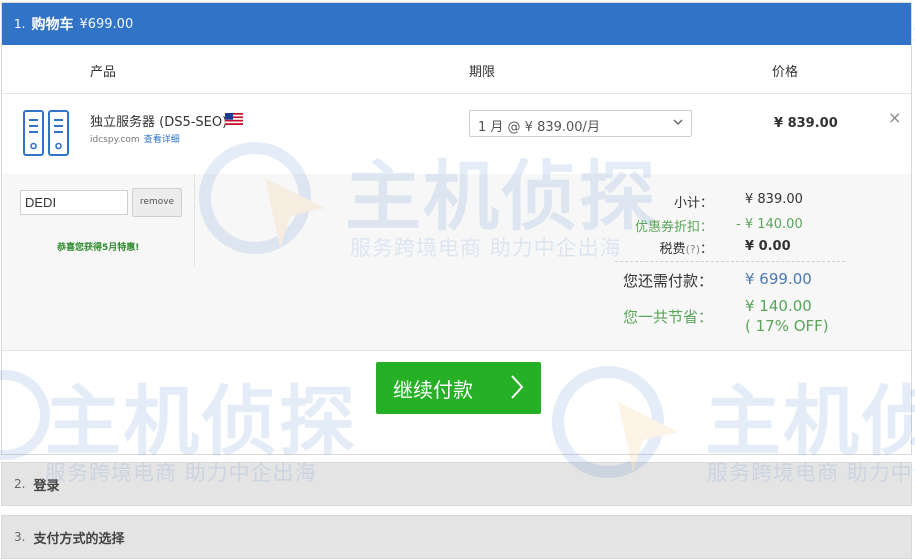 The image size is (915, 560). I want to click on subtotal-value: ¥ 839.00, so click(774, 199).